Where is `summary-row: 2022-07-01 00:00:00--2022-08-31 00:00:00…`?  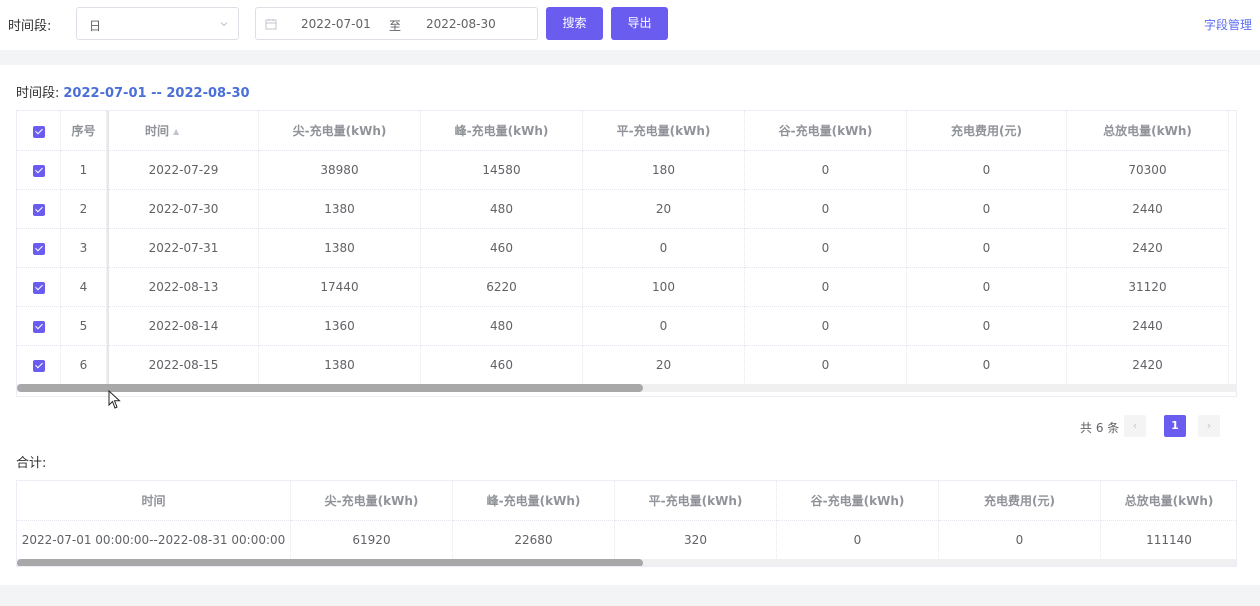 summary-row: 2022-07-01 00:00:00--2022-08-31 00:00:00… is located at coordinates (626, 540).